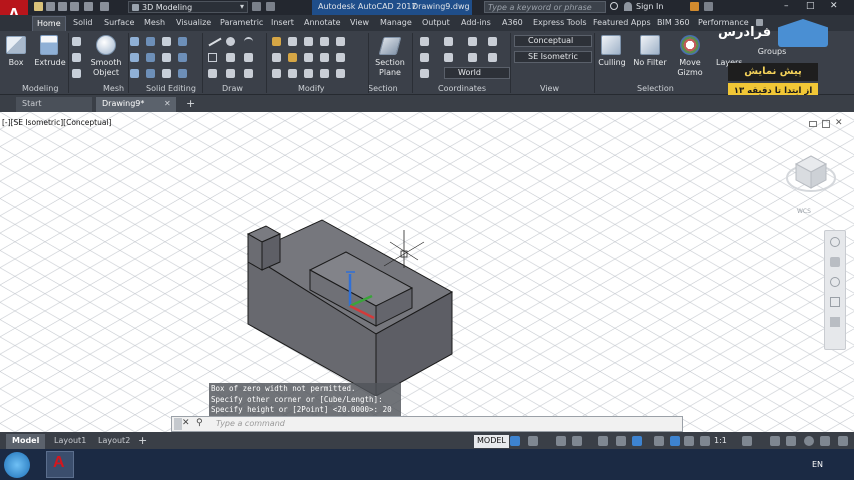 This screenshot has height=480, width=854. What do you see at coordinates (292, 73) in the screenshot?
I see `scale-icon` at bounding box center [292, 73].